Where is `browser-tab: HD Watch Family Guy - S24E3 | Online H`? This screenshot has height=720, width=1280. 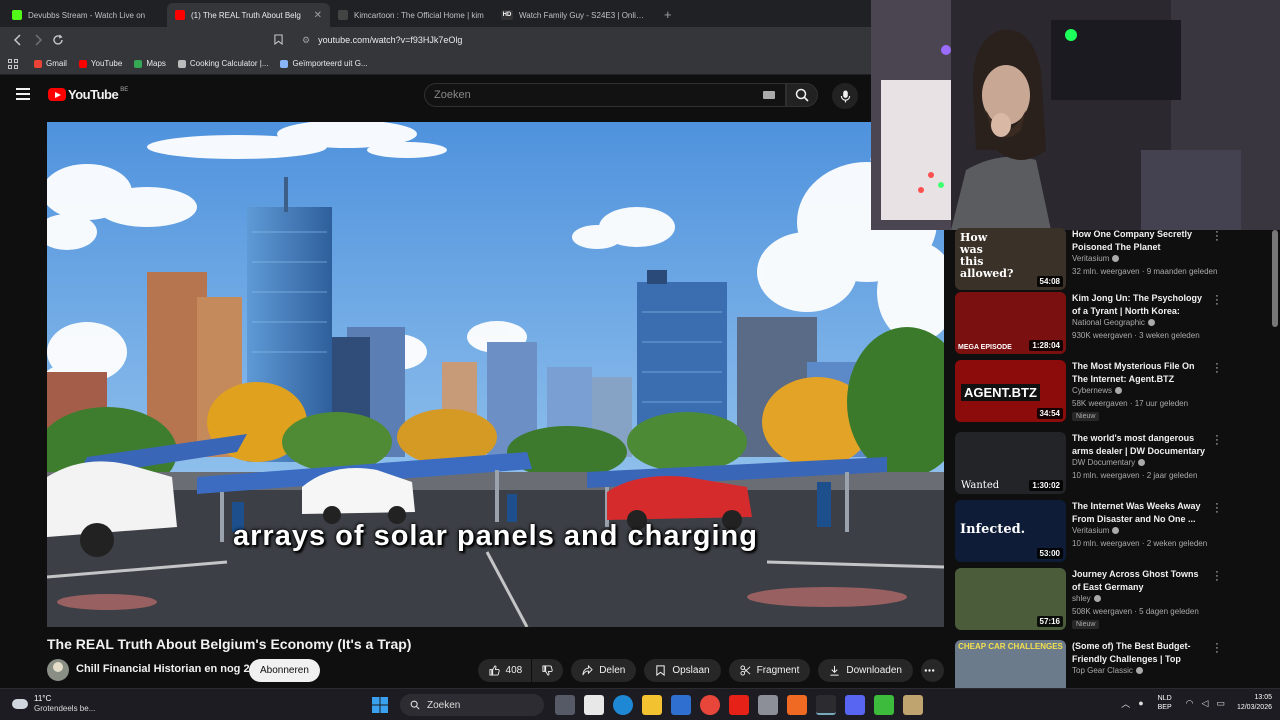 browser-tab: HD Watch Family Guy - S24E3 | Online H is located at coordinates (574, 15).